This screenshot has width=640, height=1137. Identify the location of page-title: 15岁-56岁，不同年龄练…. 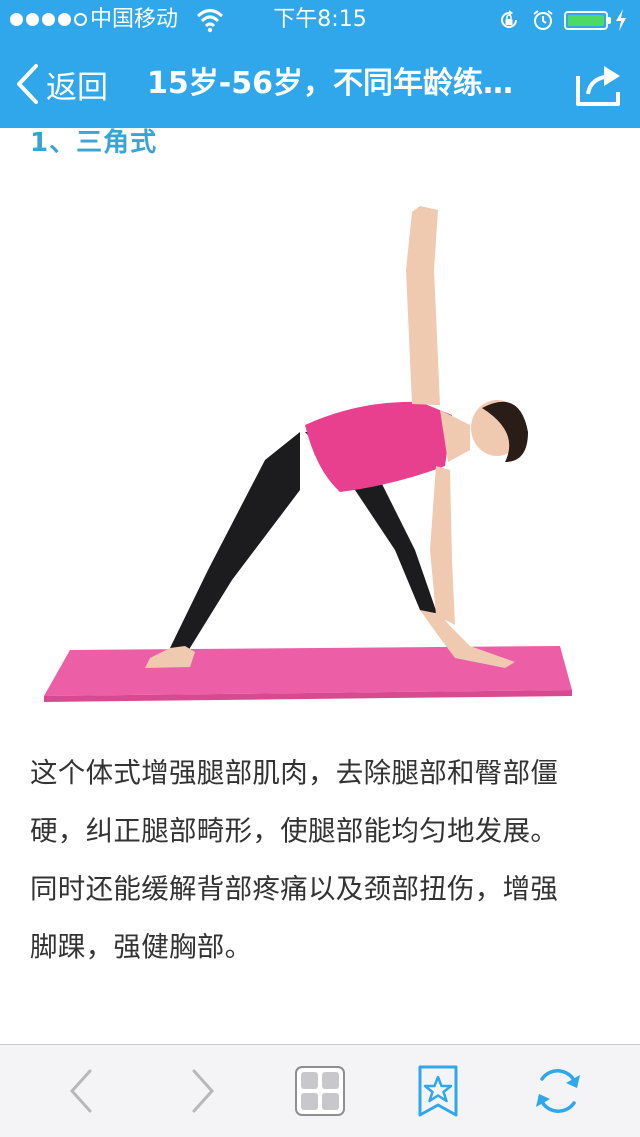
(330, 83).